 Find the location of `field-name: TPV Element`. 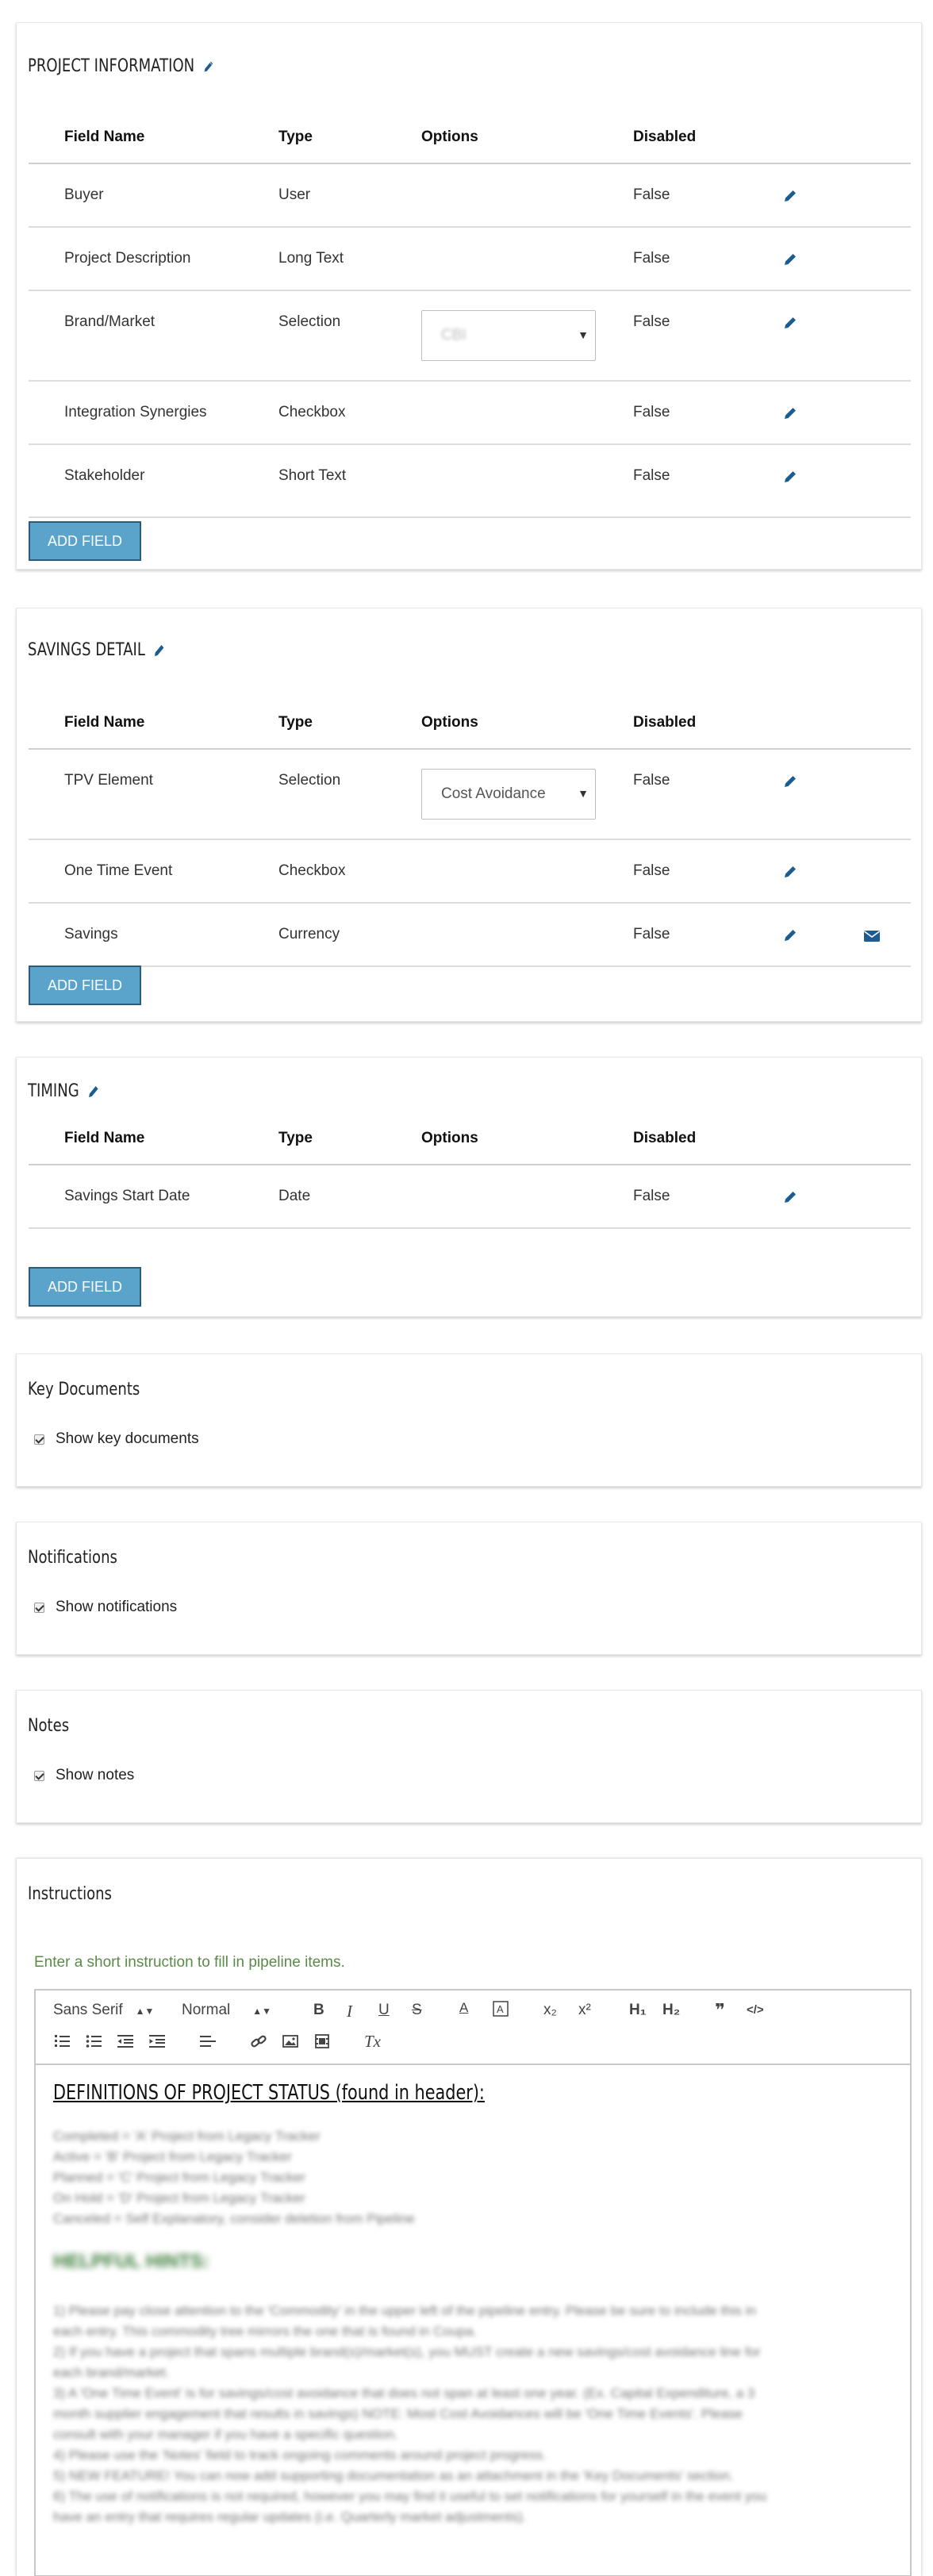

field-name: TPV Element is located at coordinates (109, 780).